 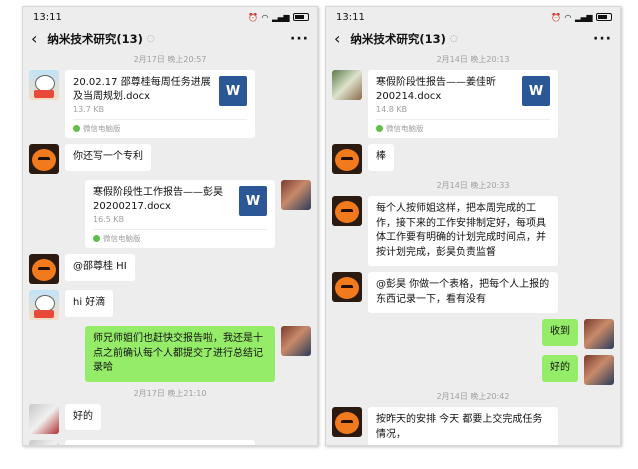 I want to click on file-card-body: 张心怡寒假汇报—20200217.docx W, so click(x=160, y=446).